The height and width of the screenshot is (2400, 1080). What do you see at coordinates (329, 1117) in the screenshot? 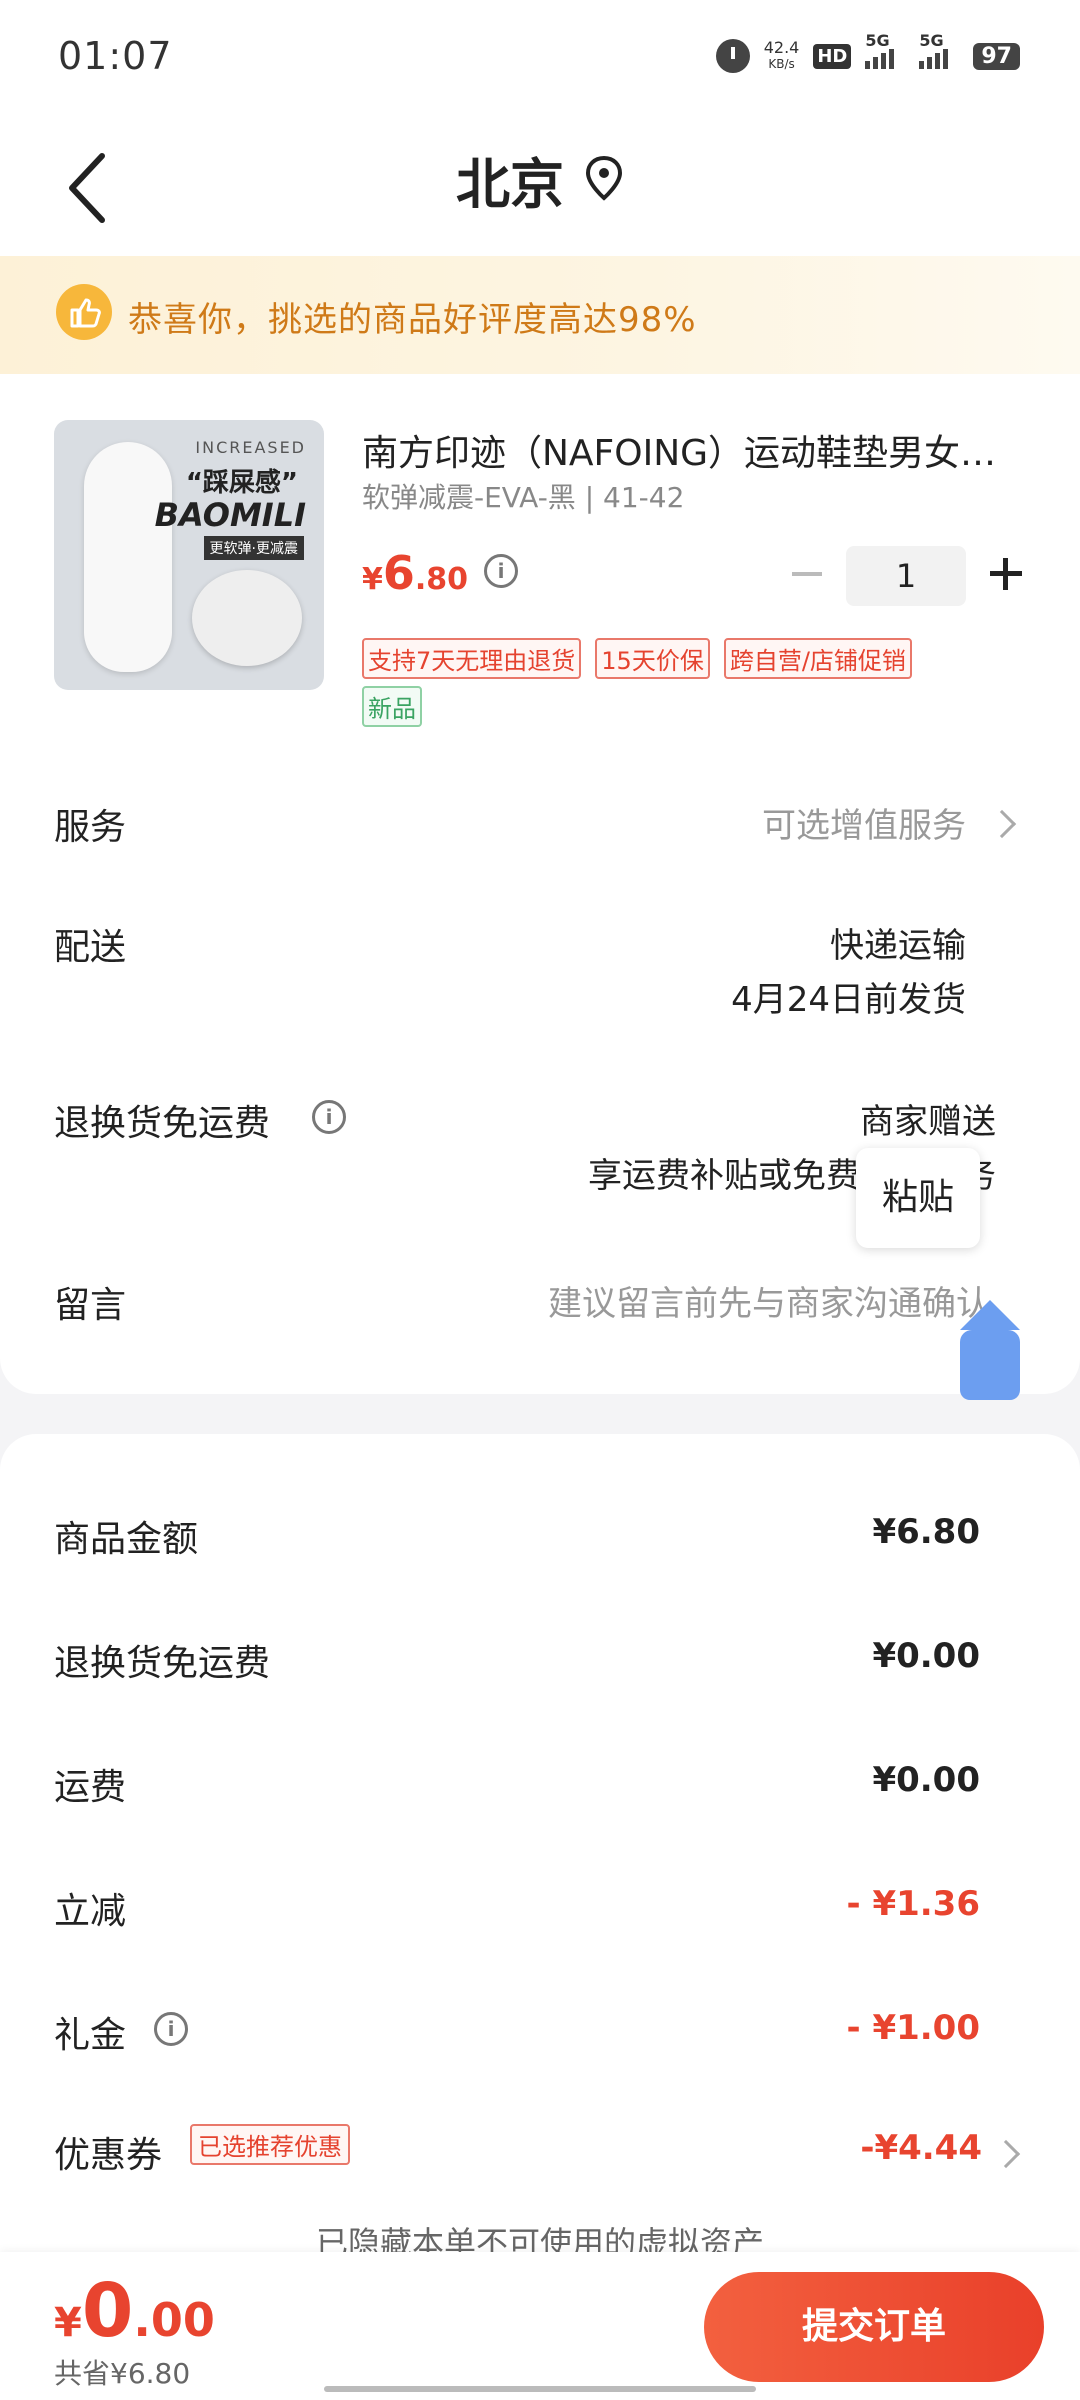
I see `return-shipping-info-icon: i` at bounding box center [329, 1117].